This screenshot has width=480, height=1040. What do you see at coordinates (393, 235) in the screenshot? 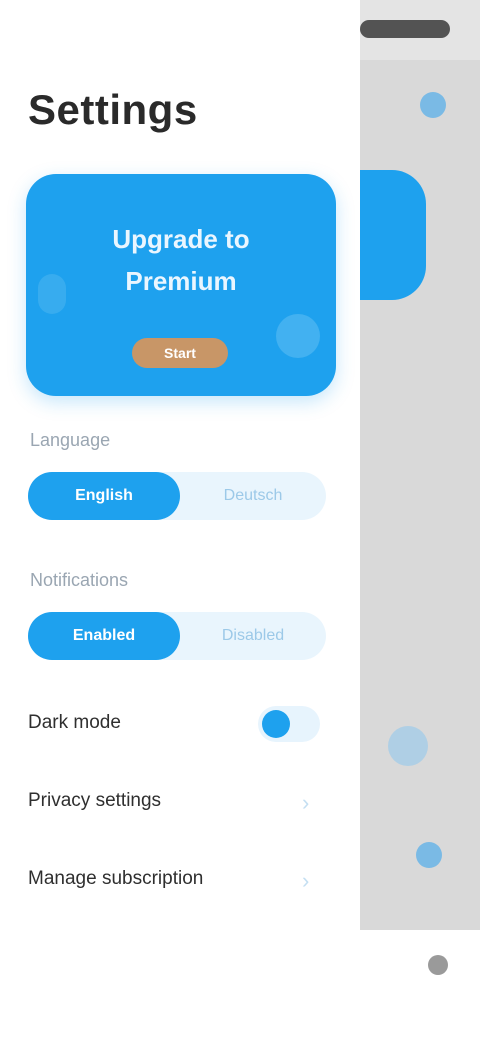
I see `background-card` at bounding box center [393, 235].